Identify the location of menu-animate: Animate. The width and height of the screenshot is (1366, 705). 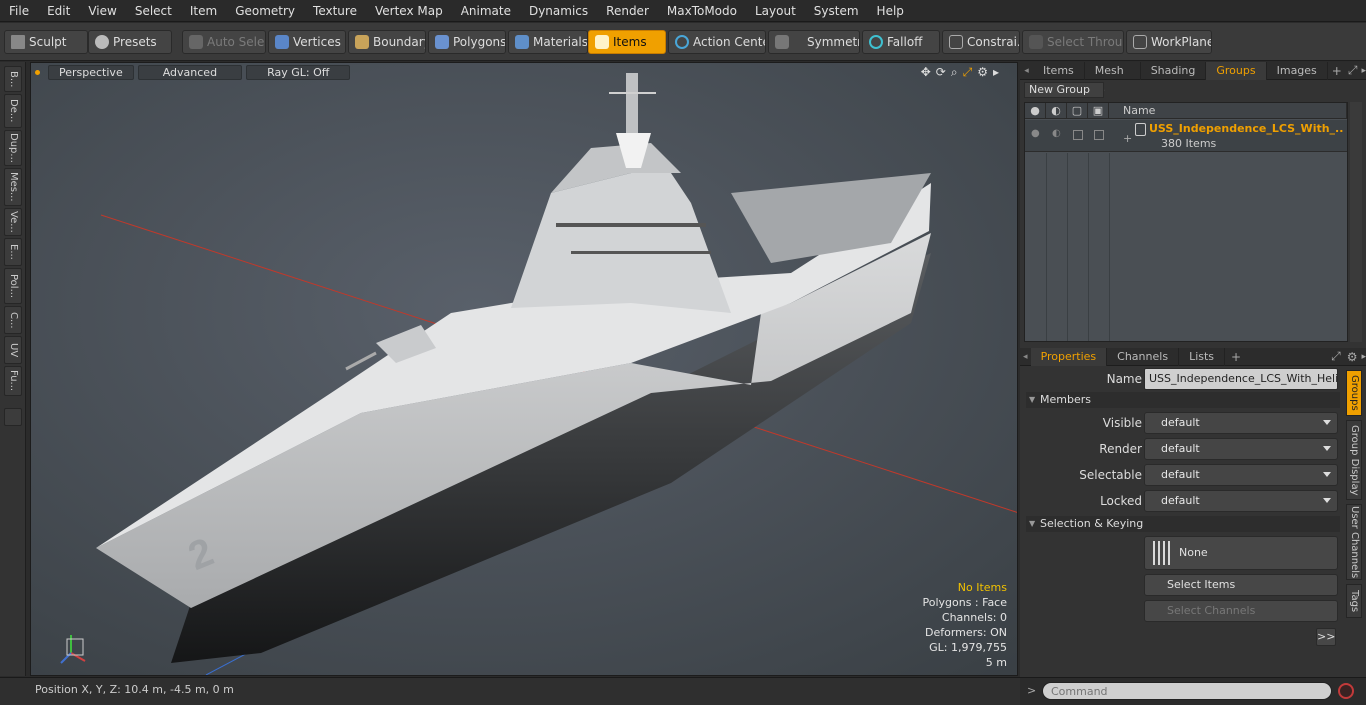
(486, 11).